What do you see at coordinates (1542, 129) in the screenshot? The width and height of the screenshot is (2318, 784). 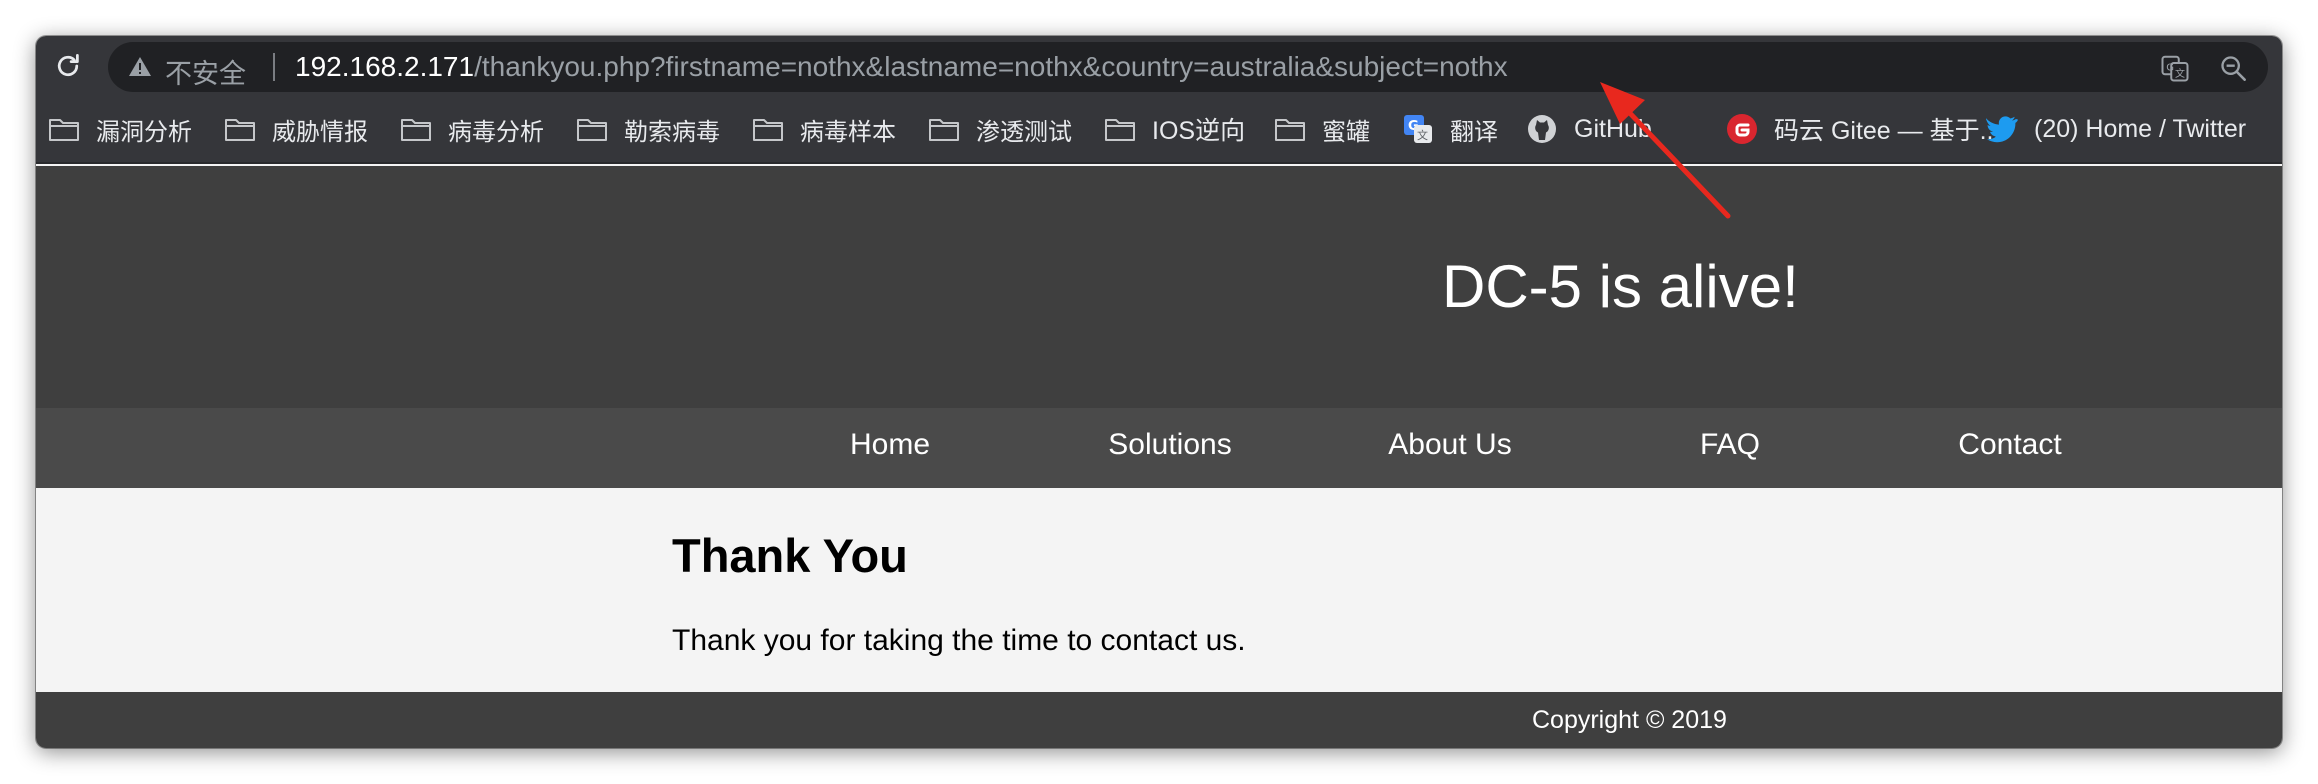 I see `github-icon` at bounding box center [1542, 129].